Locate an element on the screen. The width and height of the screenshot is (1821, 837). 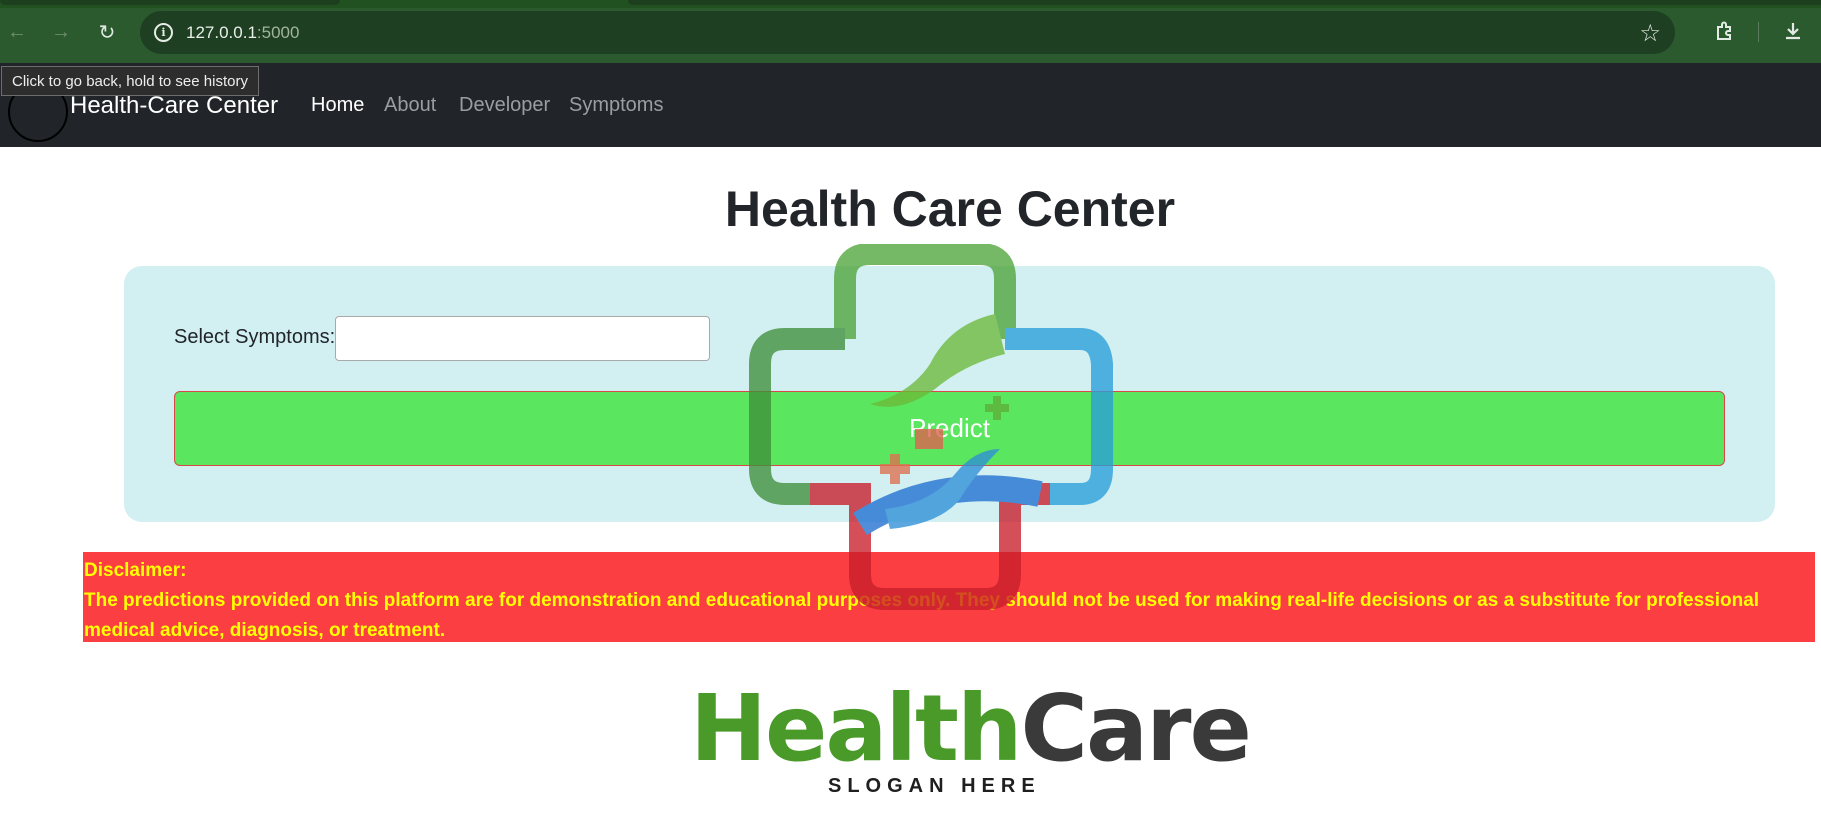
disclaimer-heading: Disclaimer: is located at coordinates (135, 570).